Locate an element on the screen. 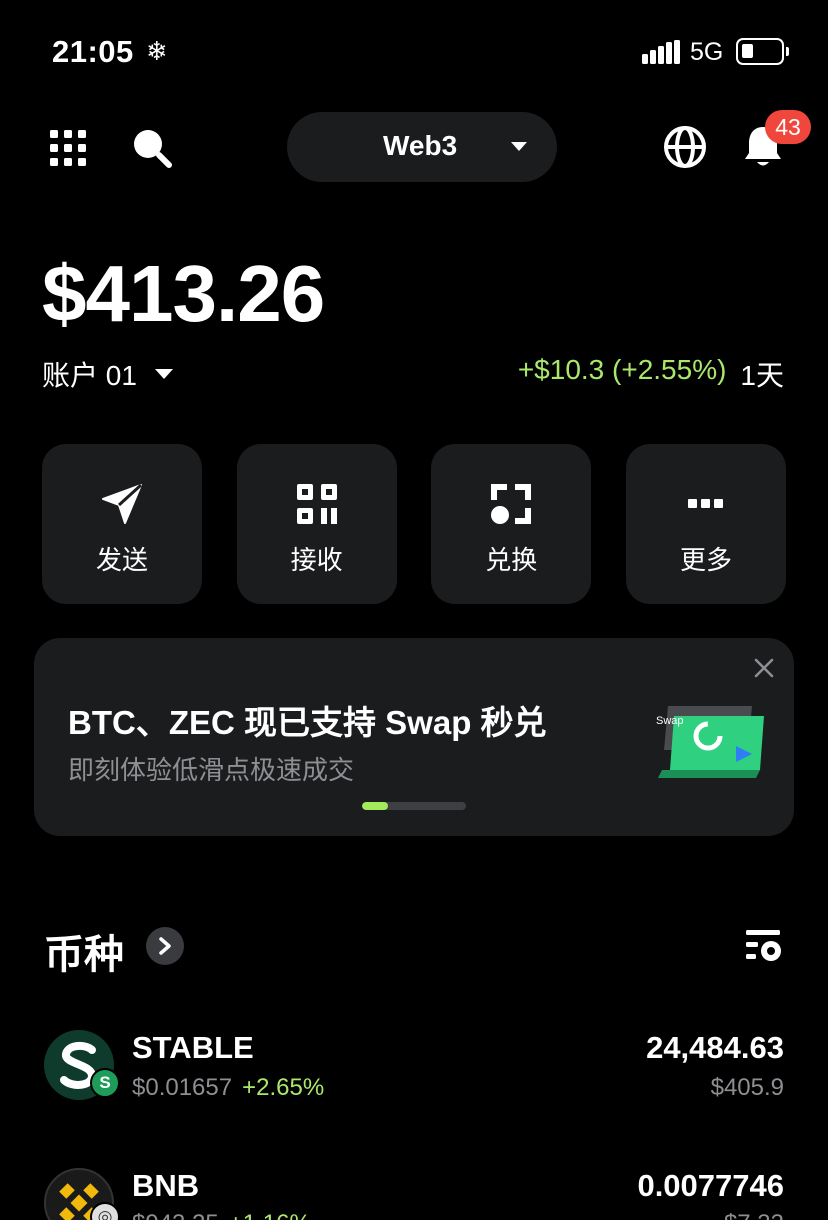  banner-pager is located at coordinates (414, 806).